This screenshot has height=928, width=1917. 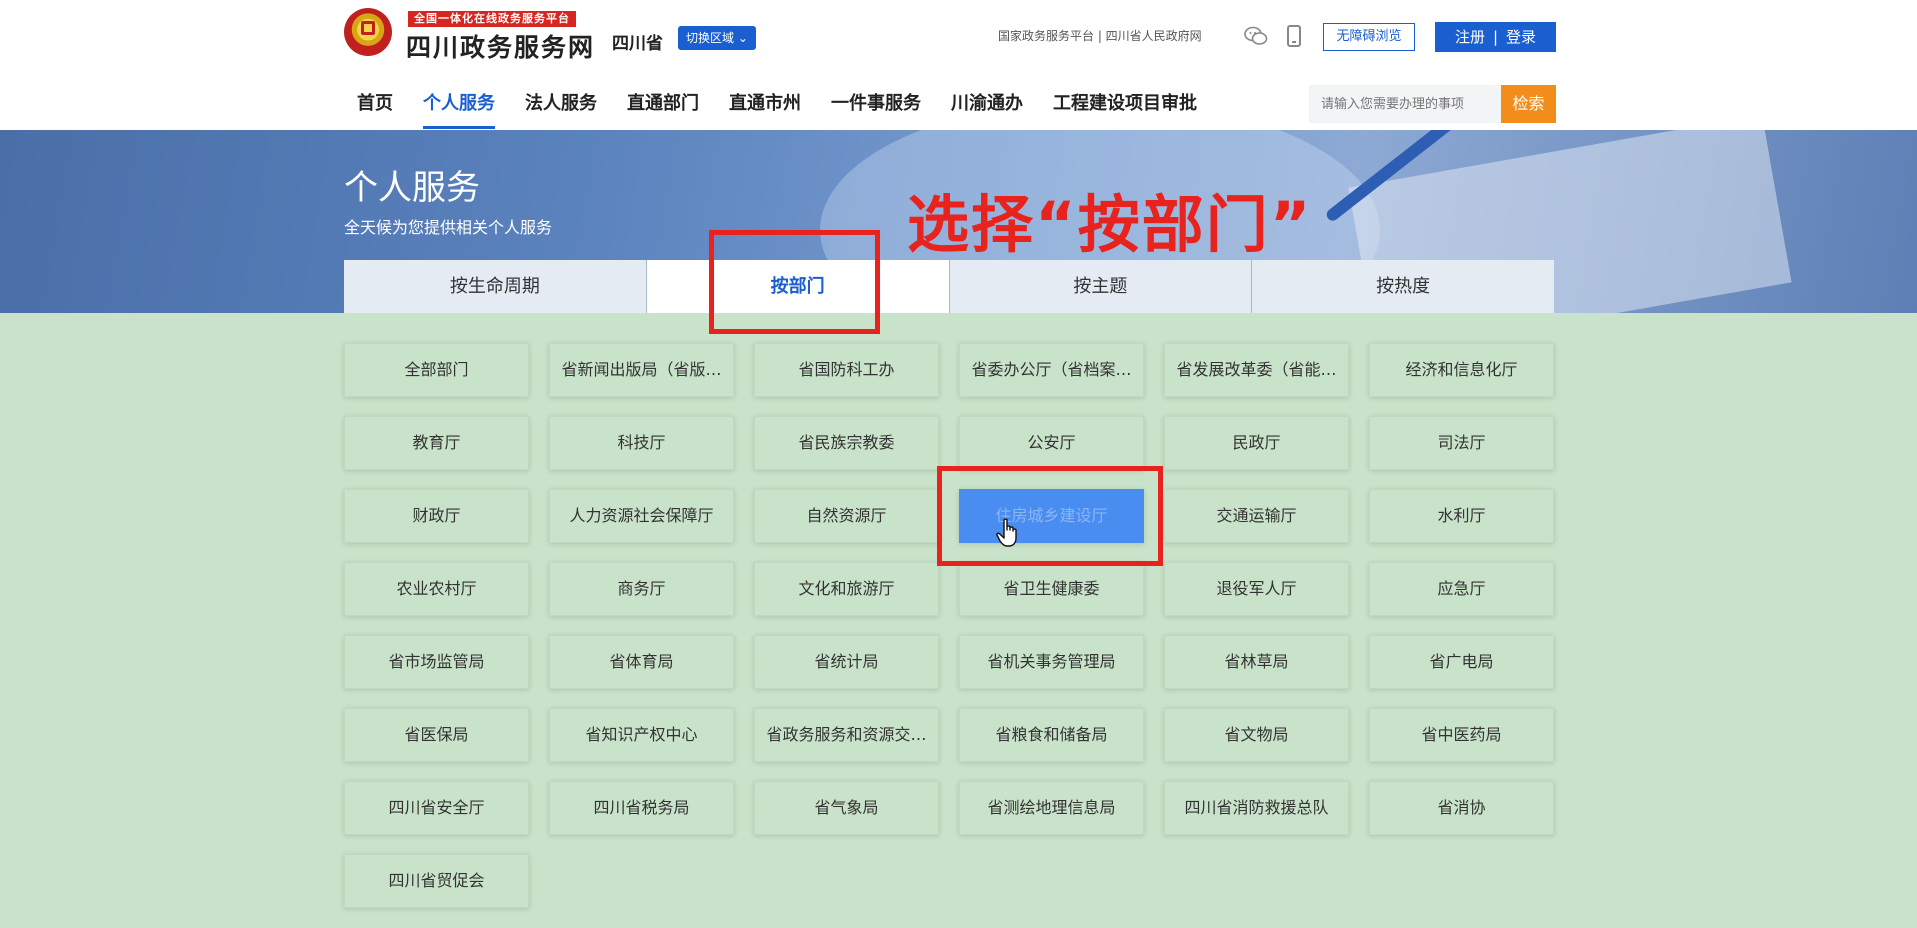 What do you see at coordinates (987, 103) in the screenshot?
I see `nav-item-chuanyu-service: 川渝通办` at bounding box center [987, 103].